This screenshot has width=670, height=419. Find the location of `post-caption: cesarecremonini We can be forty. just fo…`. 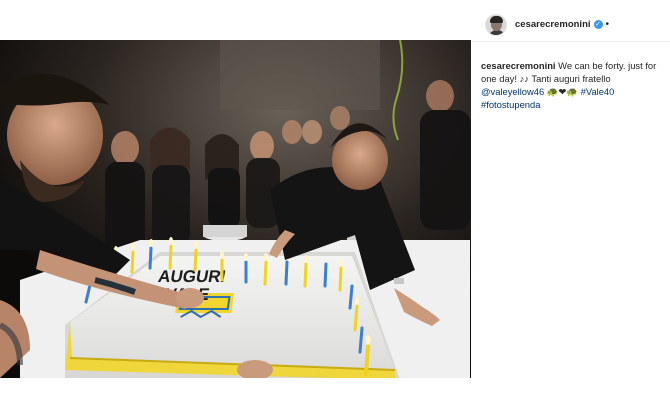

post-caption: cesarecremonini We can be forty. just fo… is located at coordinates (573, 85).